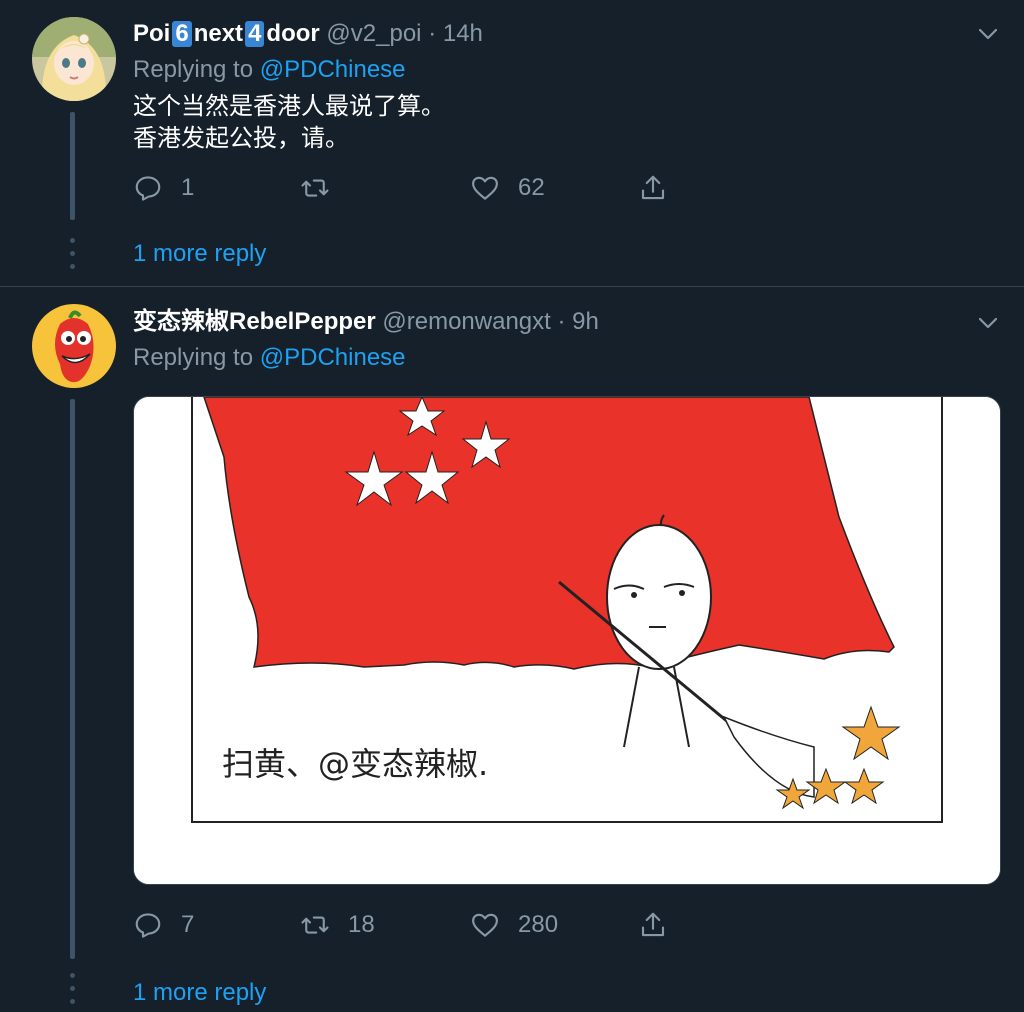 This screenshot has width=1024, height=1012. I want to click on display-name: 变态辣椒RebelPepper, so click(254, 321).